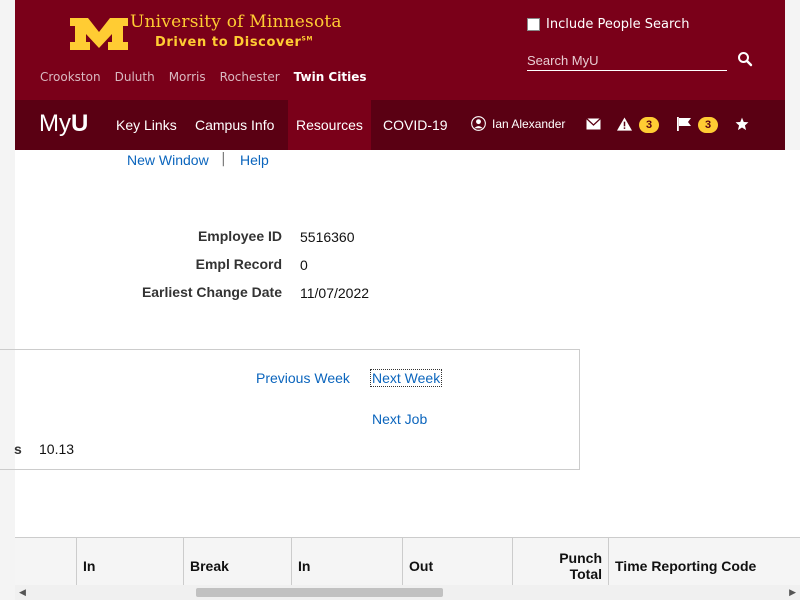  I want to click on nav-resources: Resources, so click(329, 125).